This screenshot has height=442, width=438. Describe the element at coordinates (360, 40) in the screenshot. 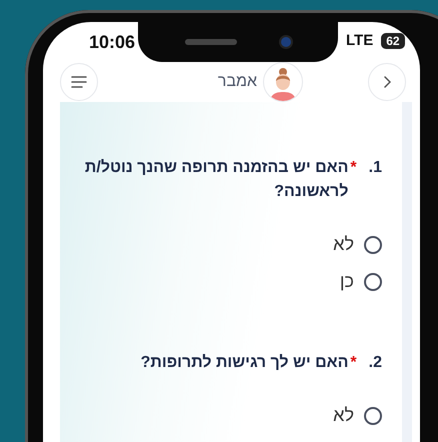

I see `network-label: LTE` at that location.